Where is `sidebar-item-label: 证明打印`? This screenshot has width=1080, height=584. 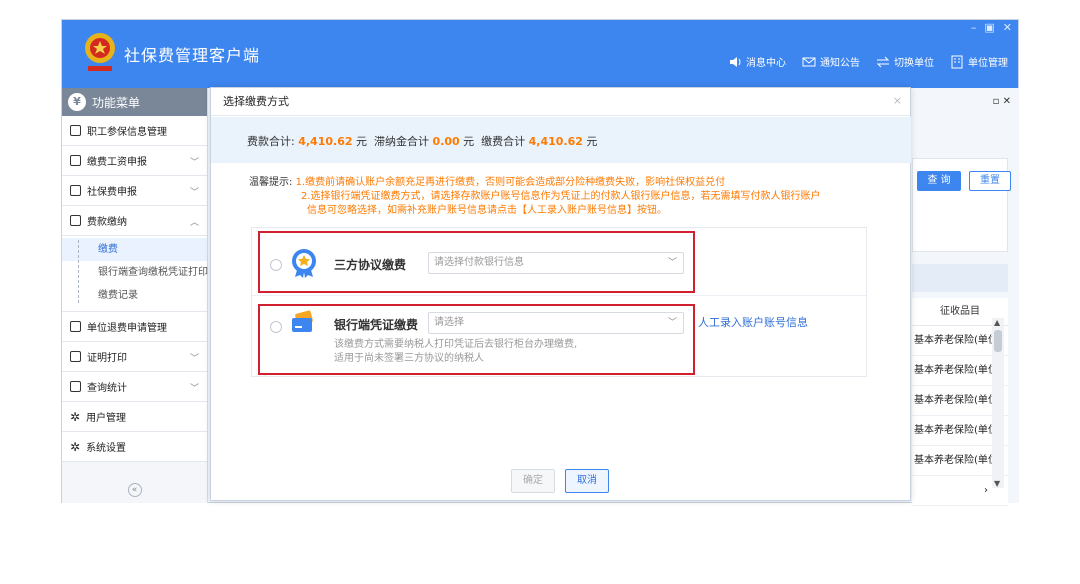
sidebar-item-label: 证明打印 is located at coordinates (107, 358).